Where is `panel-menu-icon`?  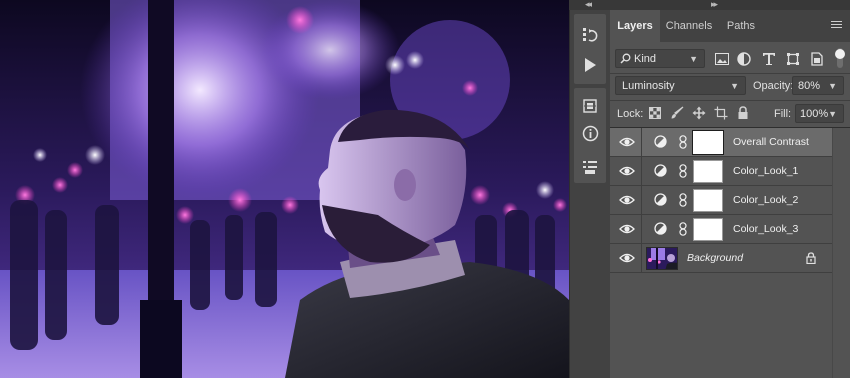 panel-menu-icon is located at coordinates (836, 26).